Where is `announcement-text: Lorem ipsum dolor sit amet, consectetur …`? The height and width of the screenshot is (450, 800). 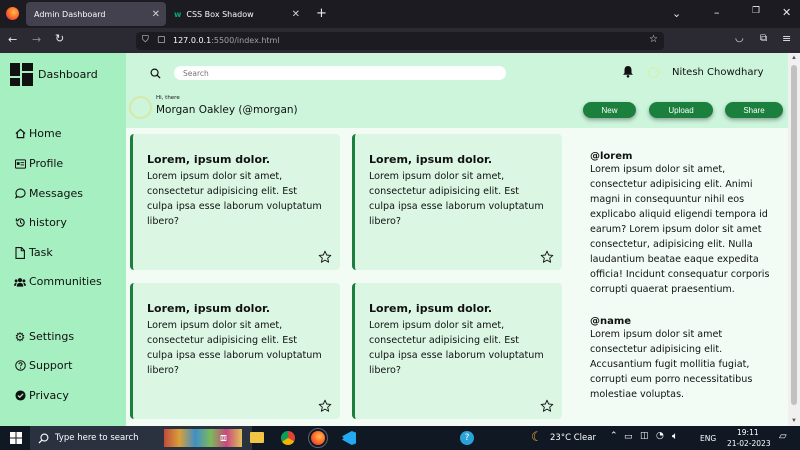
announcement-text: Lorem ipsum dolor sit amet, consectetur … is located at coordinates (680, 229).